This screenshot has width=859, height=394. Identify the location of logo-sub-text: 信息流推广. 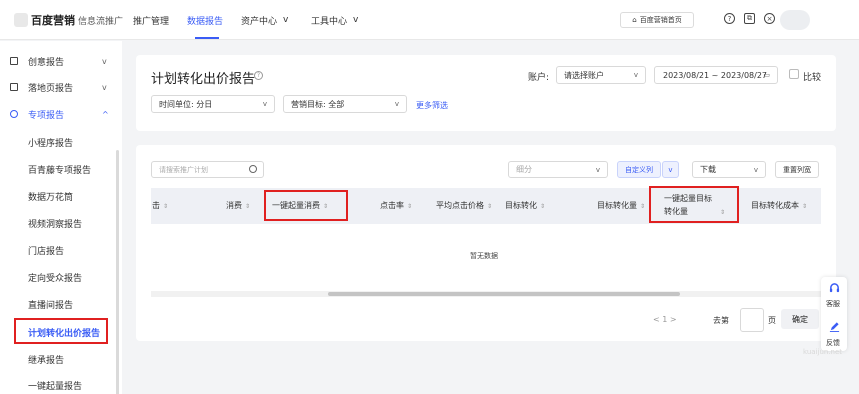
(101, 21).